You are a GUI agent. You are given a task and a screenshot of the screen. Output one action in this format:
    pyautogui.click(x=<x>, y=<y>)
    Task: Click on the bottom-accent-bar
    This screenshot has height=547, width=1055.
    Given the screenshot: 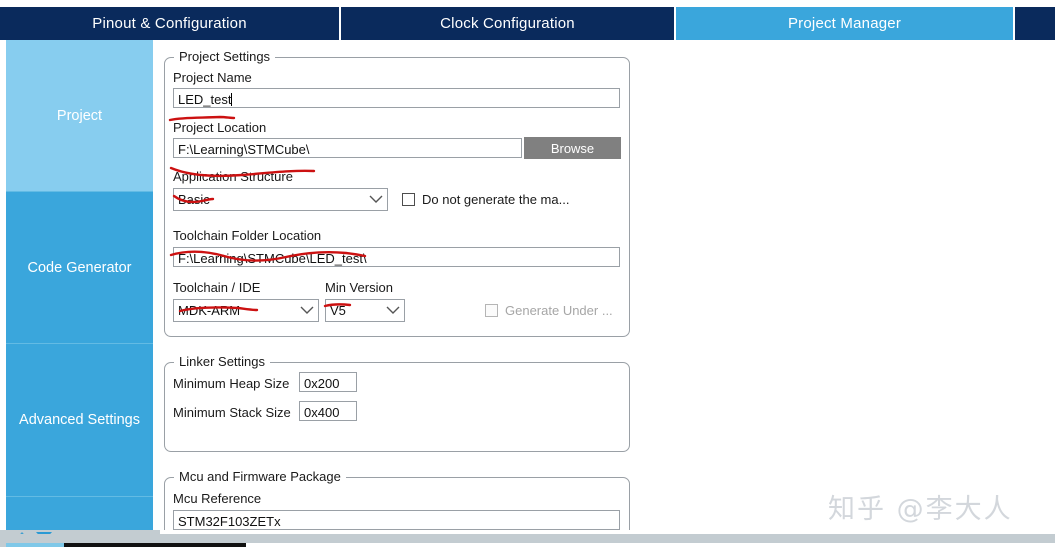 What is the action you would take?
    pyautogui.click(x=155, y=545)
    